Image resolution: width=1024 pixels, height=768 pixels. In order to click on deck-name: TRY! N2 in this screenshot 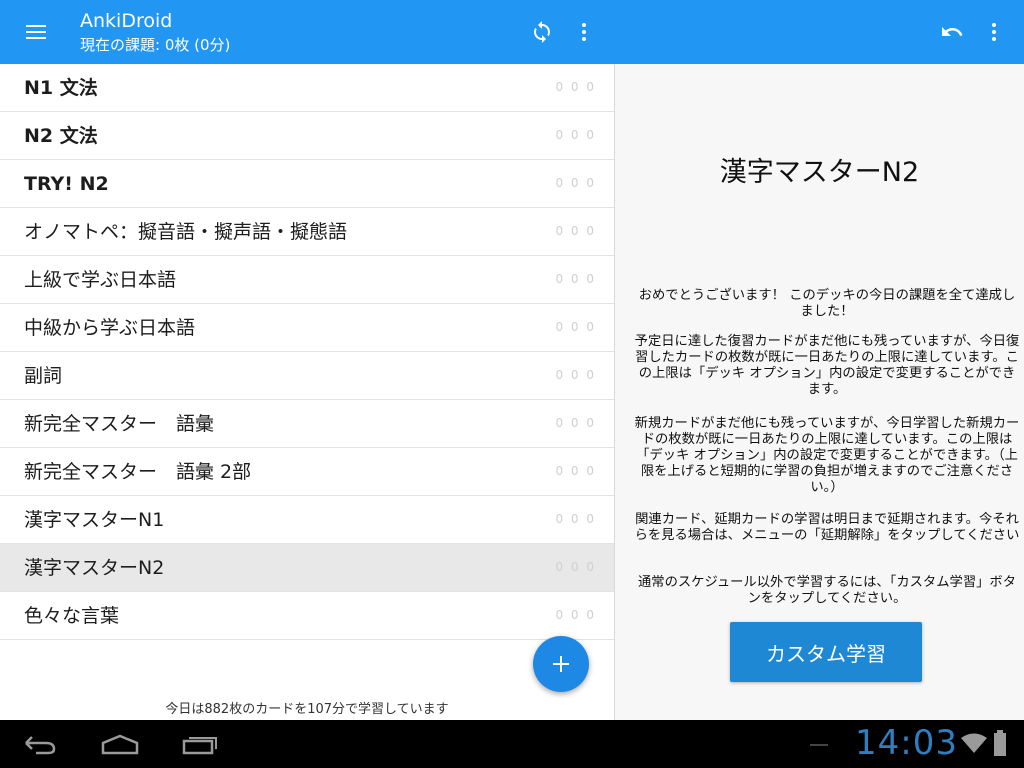, I will do `click(66, 184)`.